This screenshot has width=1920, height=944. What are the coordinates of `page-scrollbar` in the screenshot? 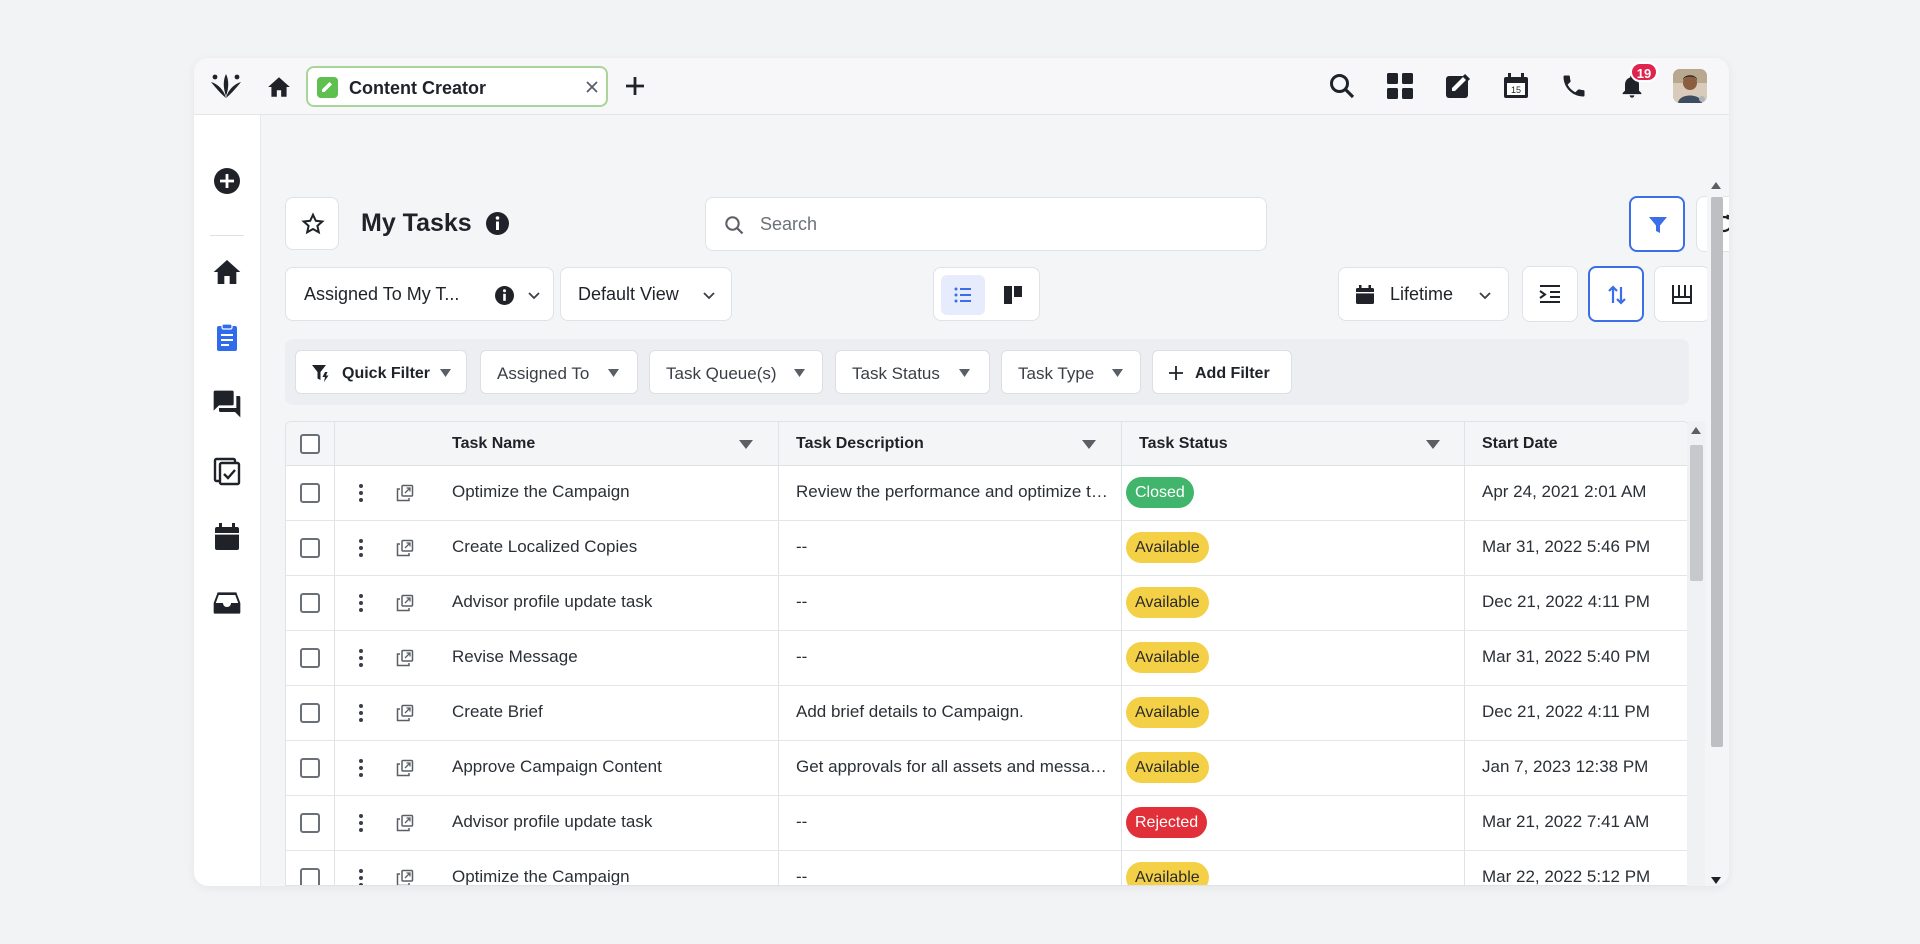 It's located at (1715, 532).